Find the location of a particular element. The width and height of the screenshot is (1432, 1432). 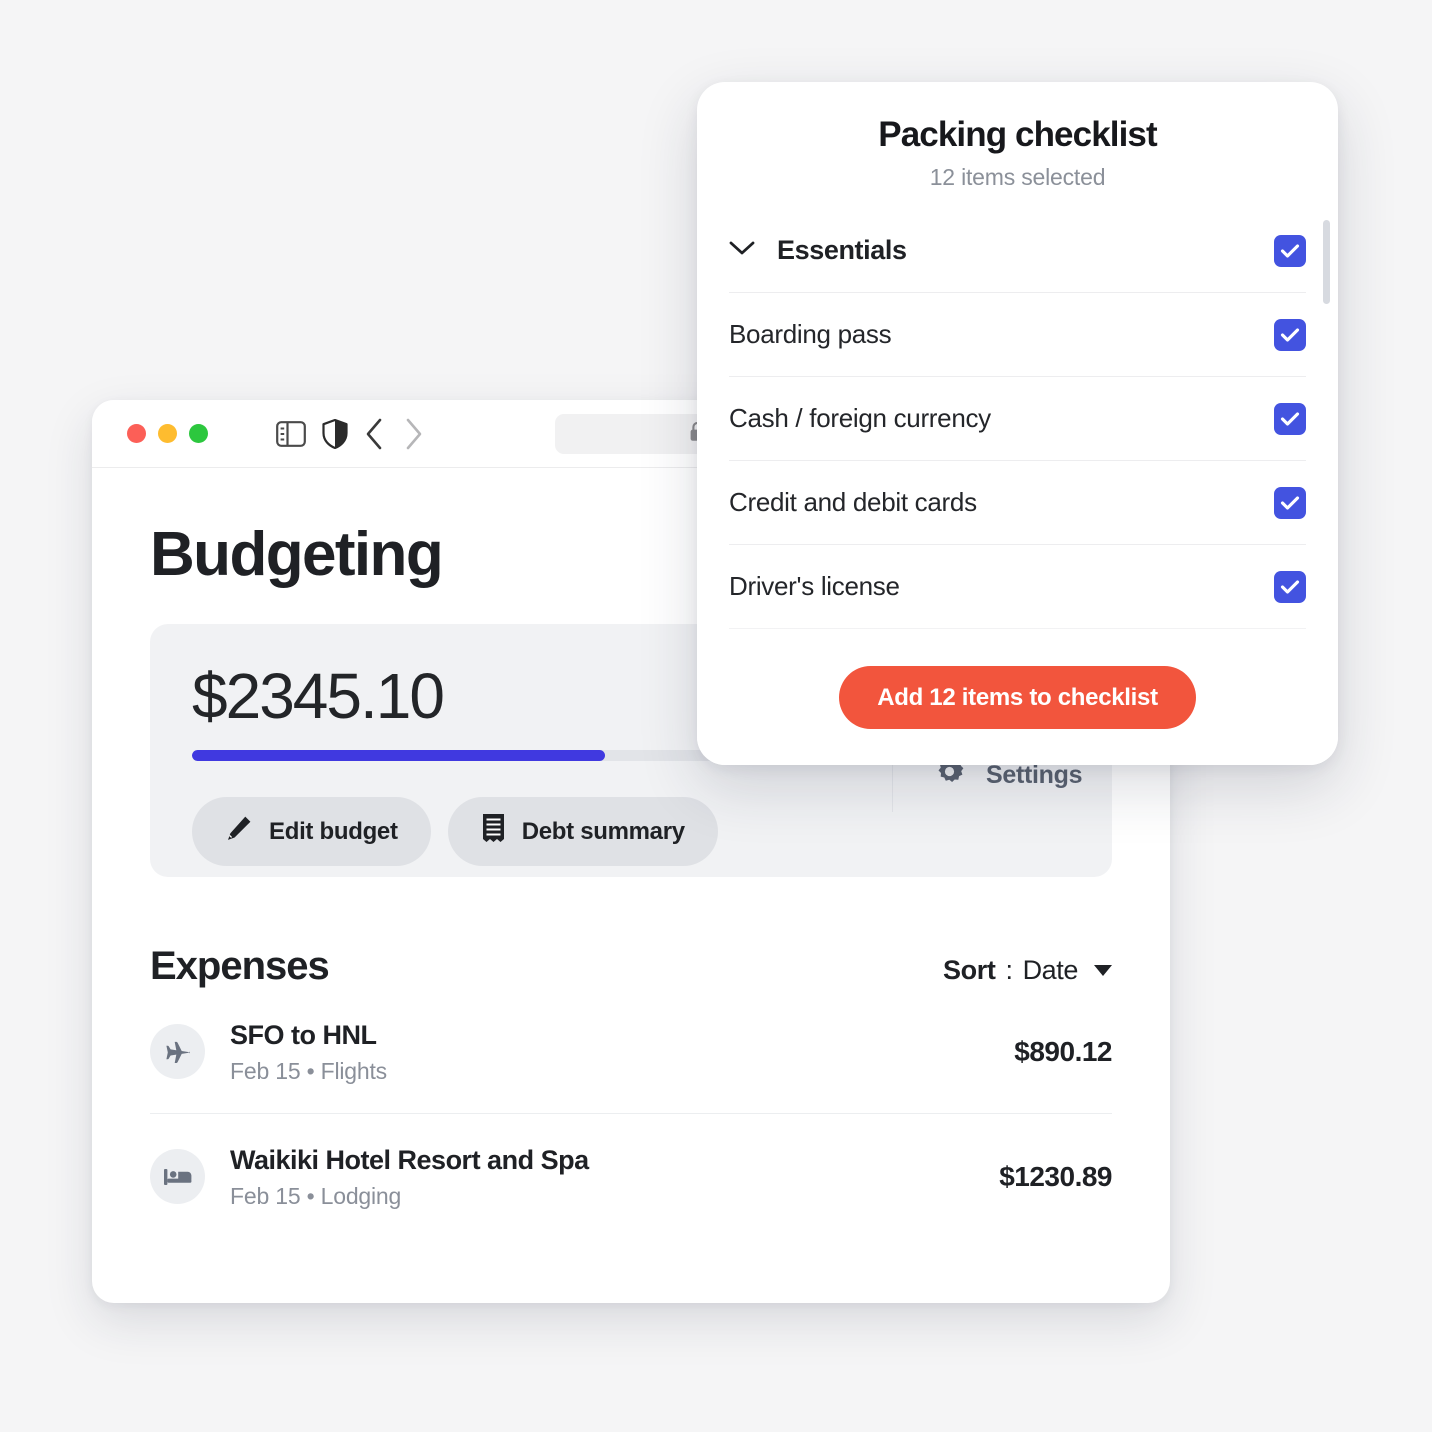

checkbox-cash-foreign-currency is located at coordinates (1290, 418).